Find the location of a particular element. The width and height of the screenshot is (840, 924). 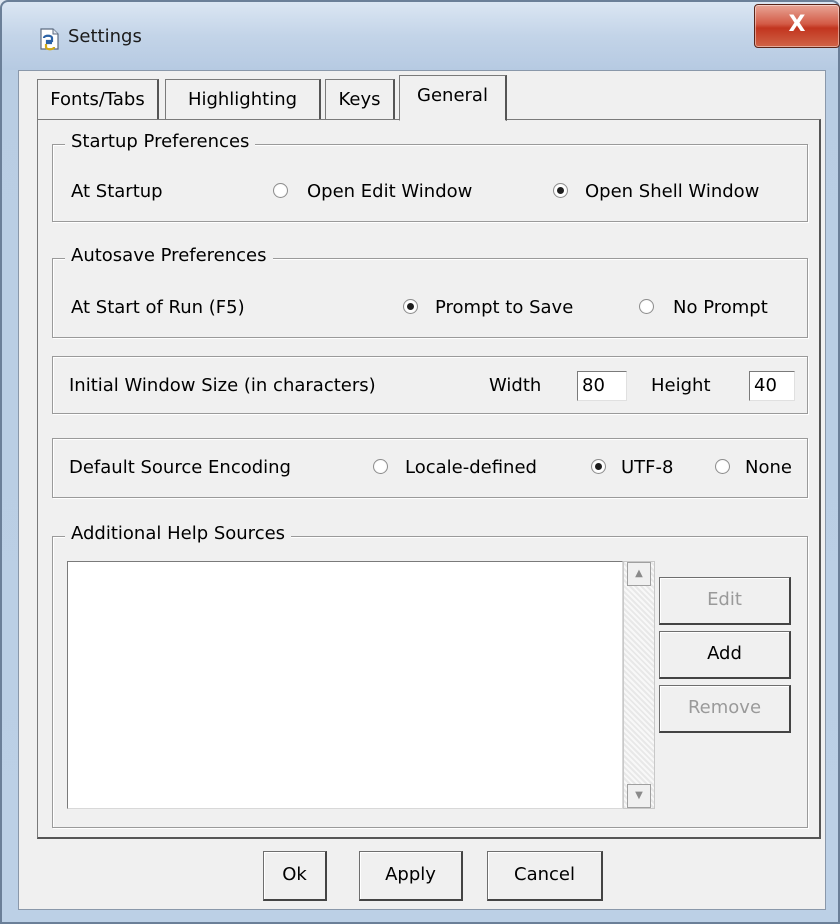

arrow-up-icon: ▲ is located at coordinates (639, 574).